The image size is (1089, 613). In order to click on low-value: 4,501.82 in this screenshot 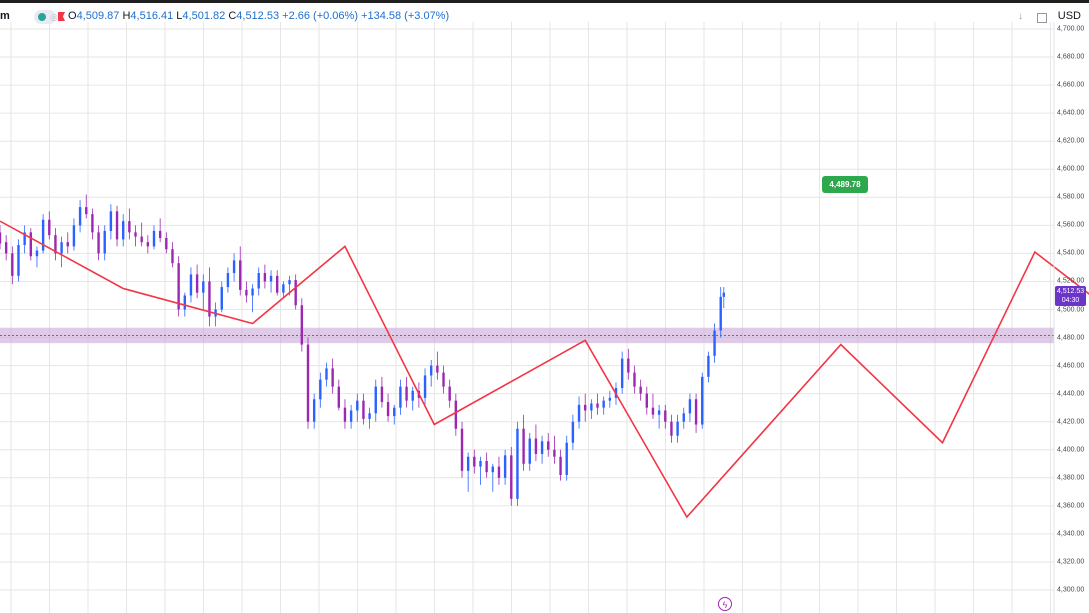, I will do `click(204, 16)`.